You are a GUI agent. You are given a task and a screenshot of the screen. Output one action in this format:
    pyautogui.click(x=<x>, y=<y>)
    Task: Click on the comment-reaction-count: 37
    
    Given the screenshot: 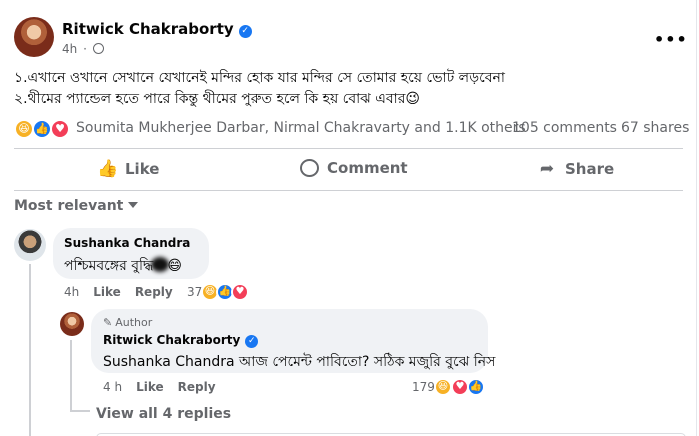 What is the action you would take?
    pyautogui.click(x=194, y=292)
    